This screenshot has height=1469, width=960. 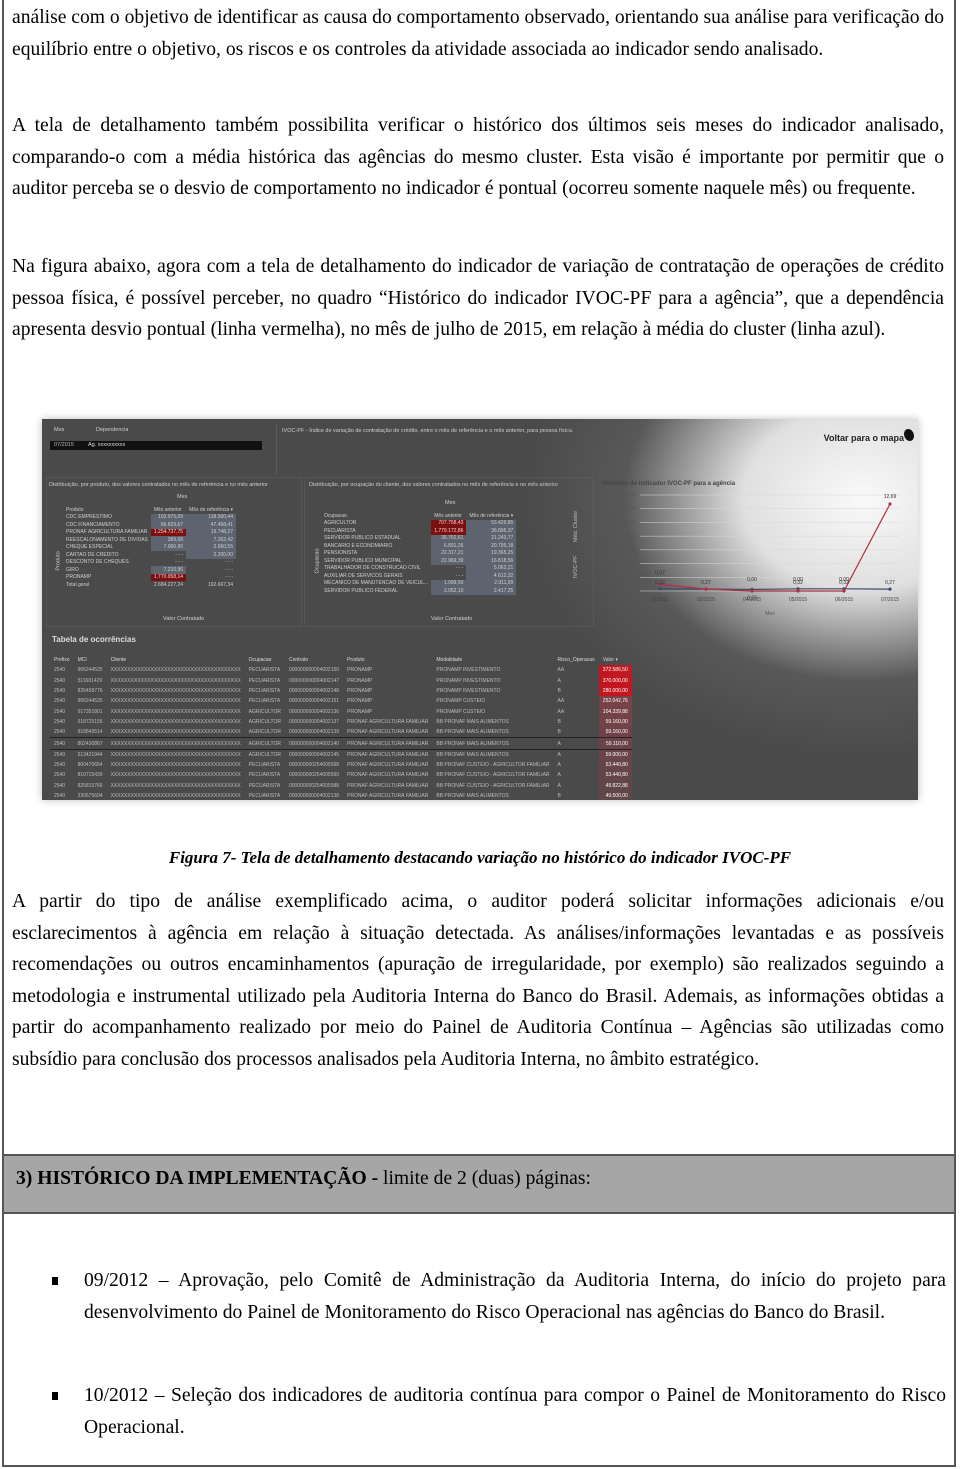 What do you see at coordinates (864, 438) in the screenshot?
I see `back-to-map-button: Voltar para o mapa` at bounding box center [864, 438].